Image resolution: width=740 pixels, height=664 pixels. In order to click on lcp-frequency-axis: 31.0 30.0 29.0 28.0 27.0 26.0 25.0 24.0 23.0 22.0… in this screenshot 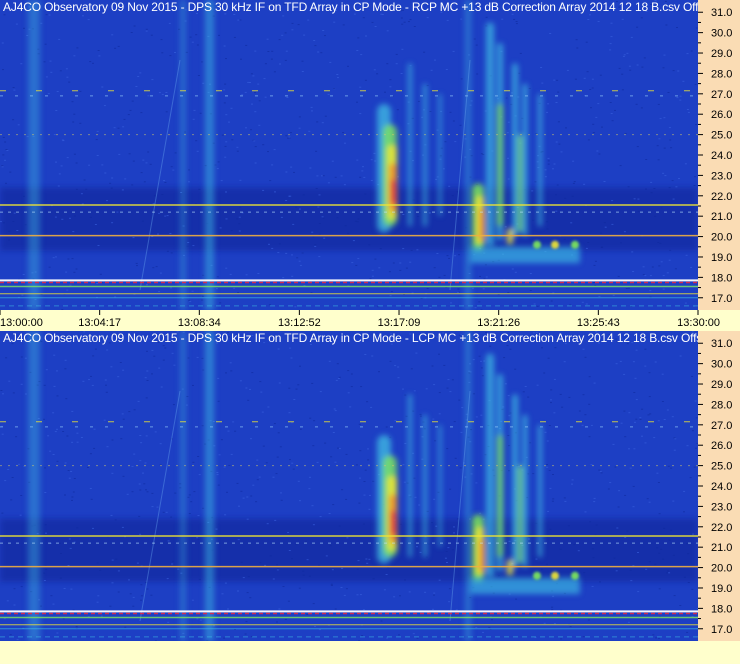, I will do `click(719, 486)`.